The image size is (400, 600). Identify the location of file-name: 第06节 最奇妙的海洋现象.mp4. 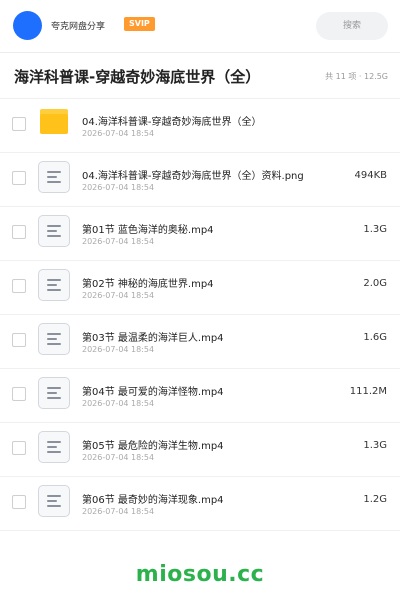
(153, 500).